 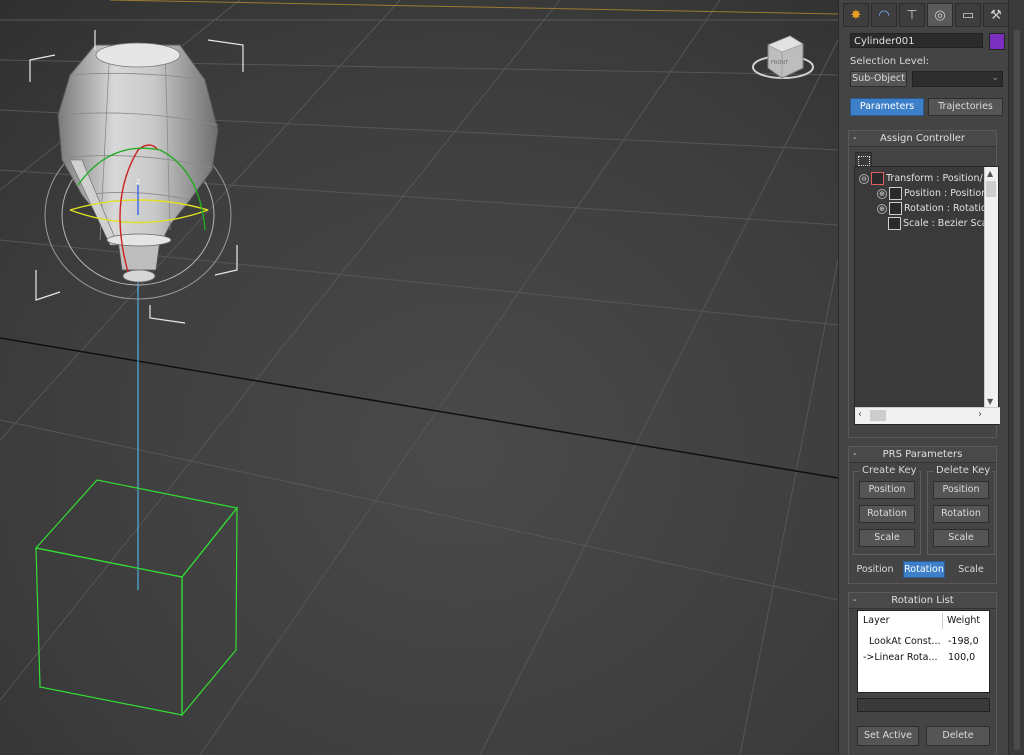 What do you see at coordinates (990, 173) in the screenshot?
I see `scroll-up-icon: ▲` at bounding box center [990, 173].